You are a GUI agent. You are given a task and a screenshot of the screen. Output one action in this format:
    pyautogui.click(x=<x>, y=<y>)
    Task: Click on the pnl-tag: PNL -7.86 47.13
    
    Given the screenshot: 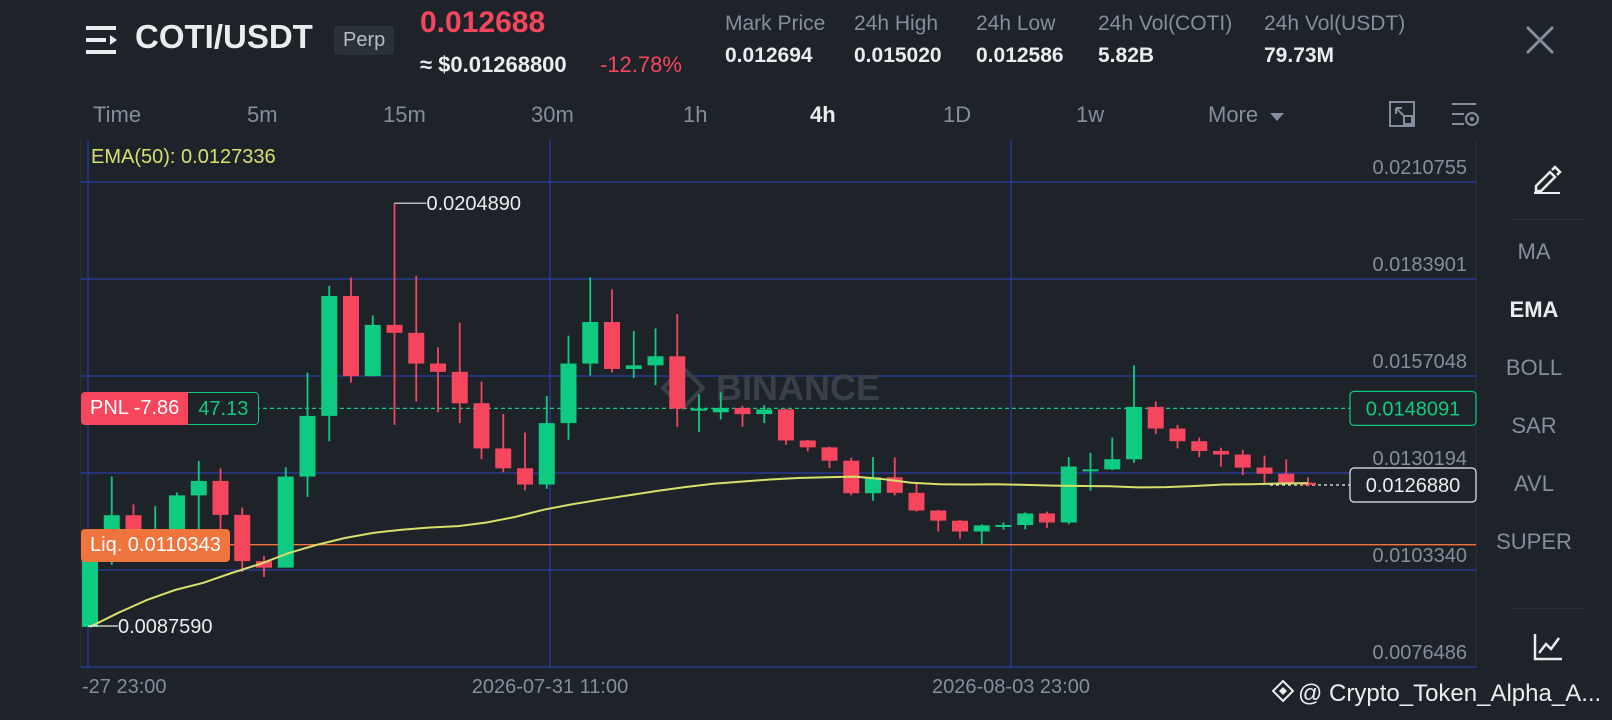 What is the action you would take?
    pyautogui.click(x=170, y=408)
    